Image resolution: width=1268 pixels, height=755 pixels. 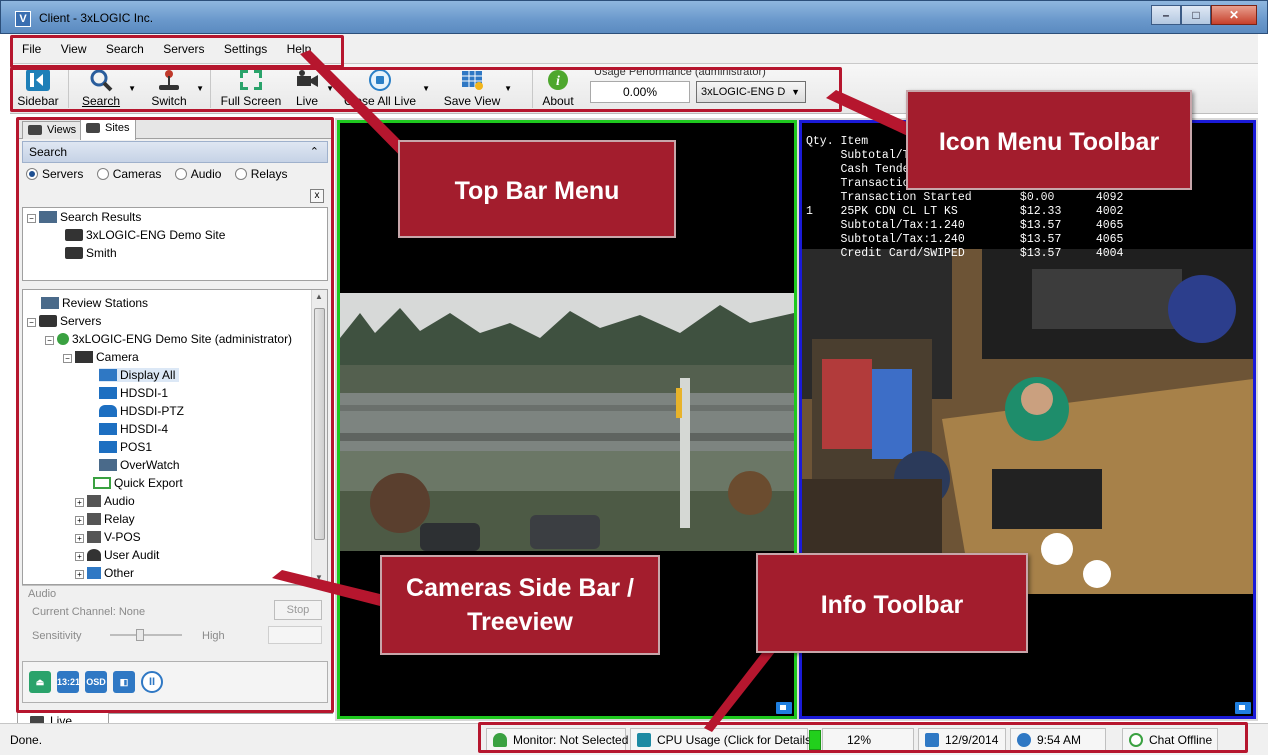 What do you see at coordinates (133, 429) in the screenshot?
I see `tree-camera-item: HDSDI-4` at bounding box center [133, 429].